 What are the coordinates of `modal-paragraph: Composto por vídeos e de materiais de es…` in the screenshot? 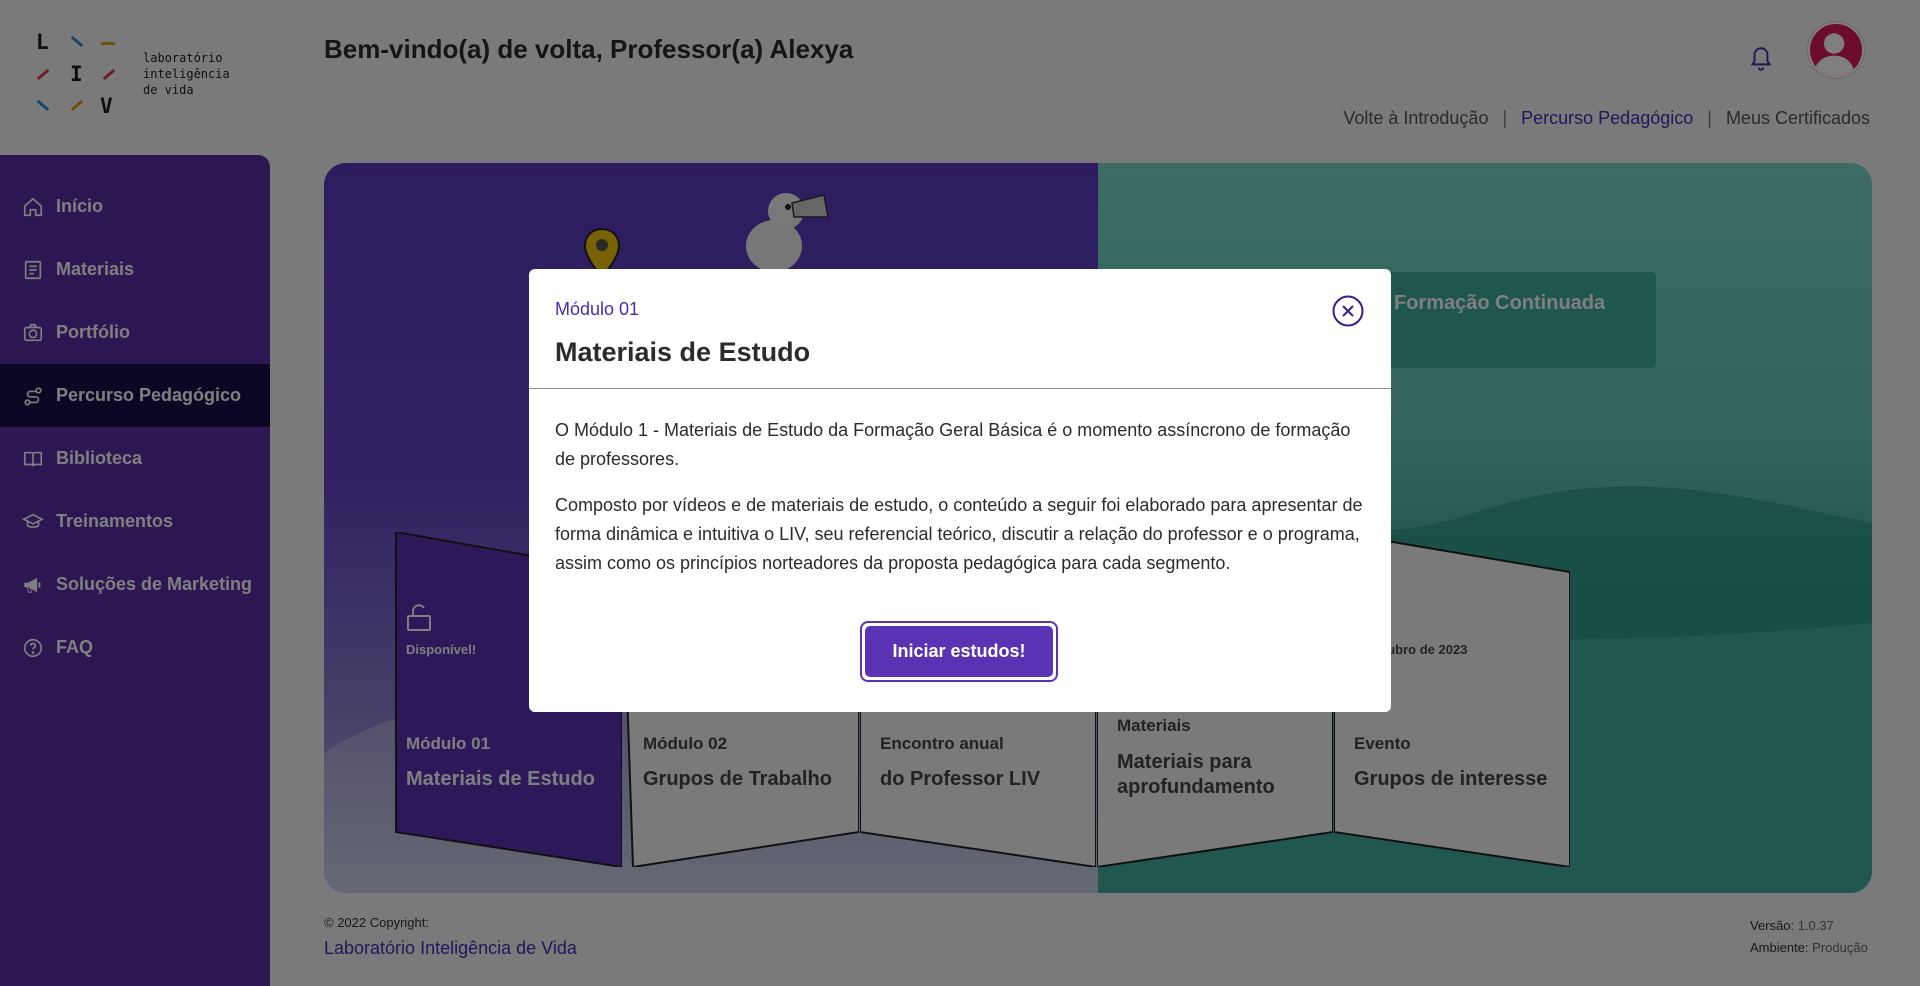 It's located at (959, 534).